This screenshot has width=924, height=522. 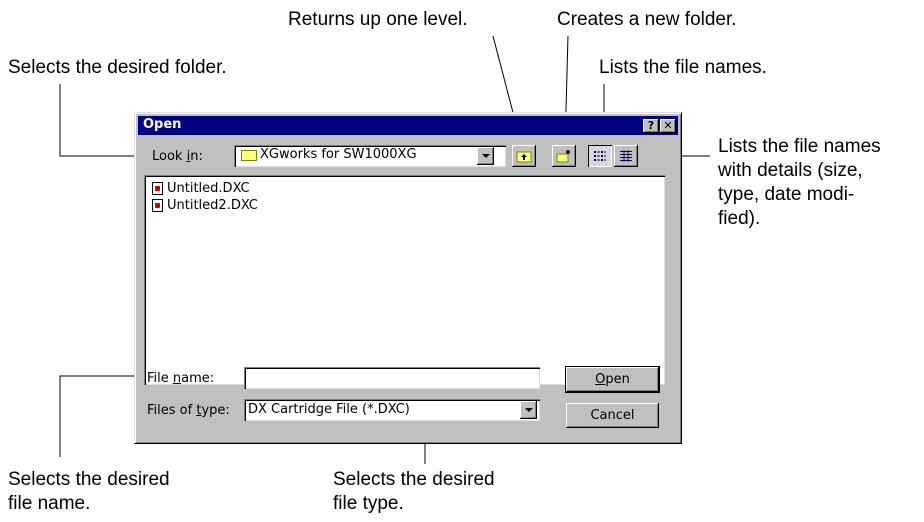 I want to click on details-view-button, so click(x=626, y=156).